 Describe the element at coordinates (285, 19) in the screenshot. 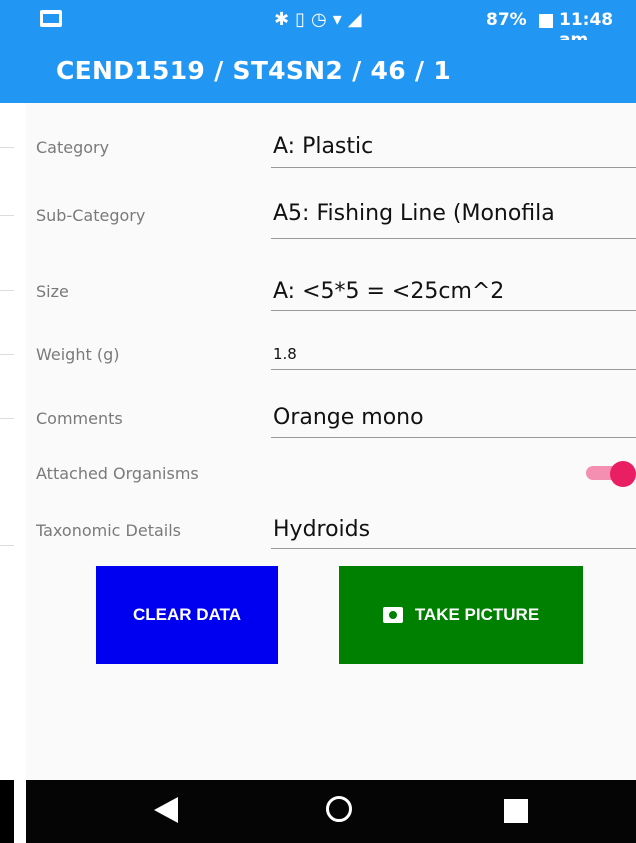

I see `bluetooth-icon: ✱` at that location.